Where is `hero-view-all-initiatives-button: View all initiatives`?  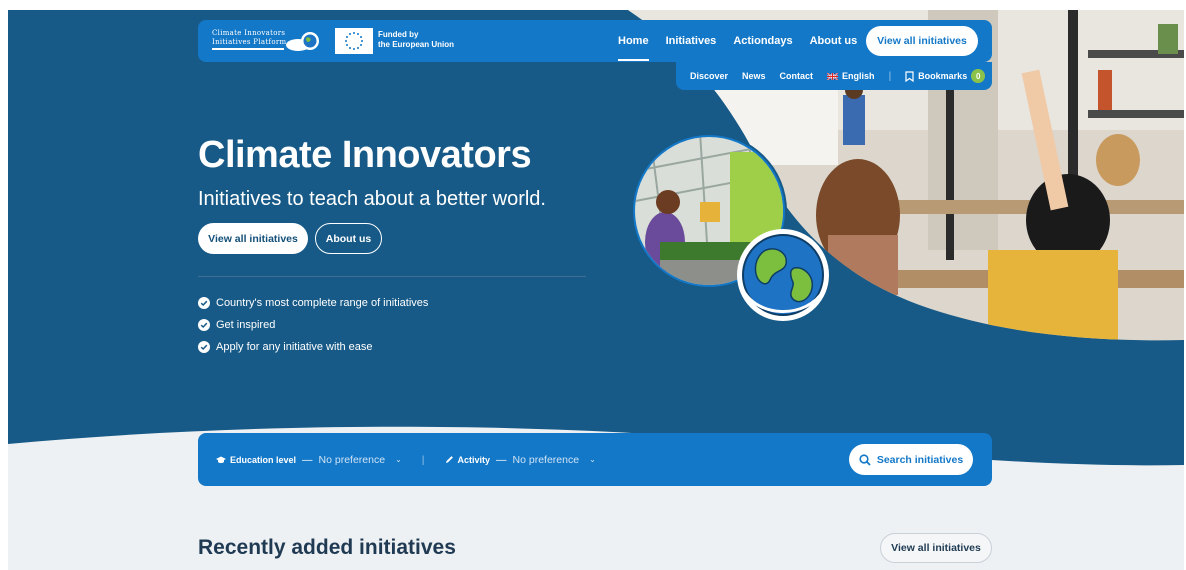 hero-view-all-initiatives-button: View all initiatives is located at coordinates (253, 238).